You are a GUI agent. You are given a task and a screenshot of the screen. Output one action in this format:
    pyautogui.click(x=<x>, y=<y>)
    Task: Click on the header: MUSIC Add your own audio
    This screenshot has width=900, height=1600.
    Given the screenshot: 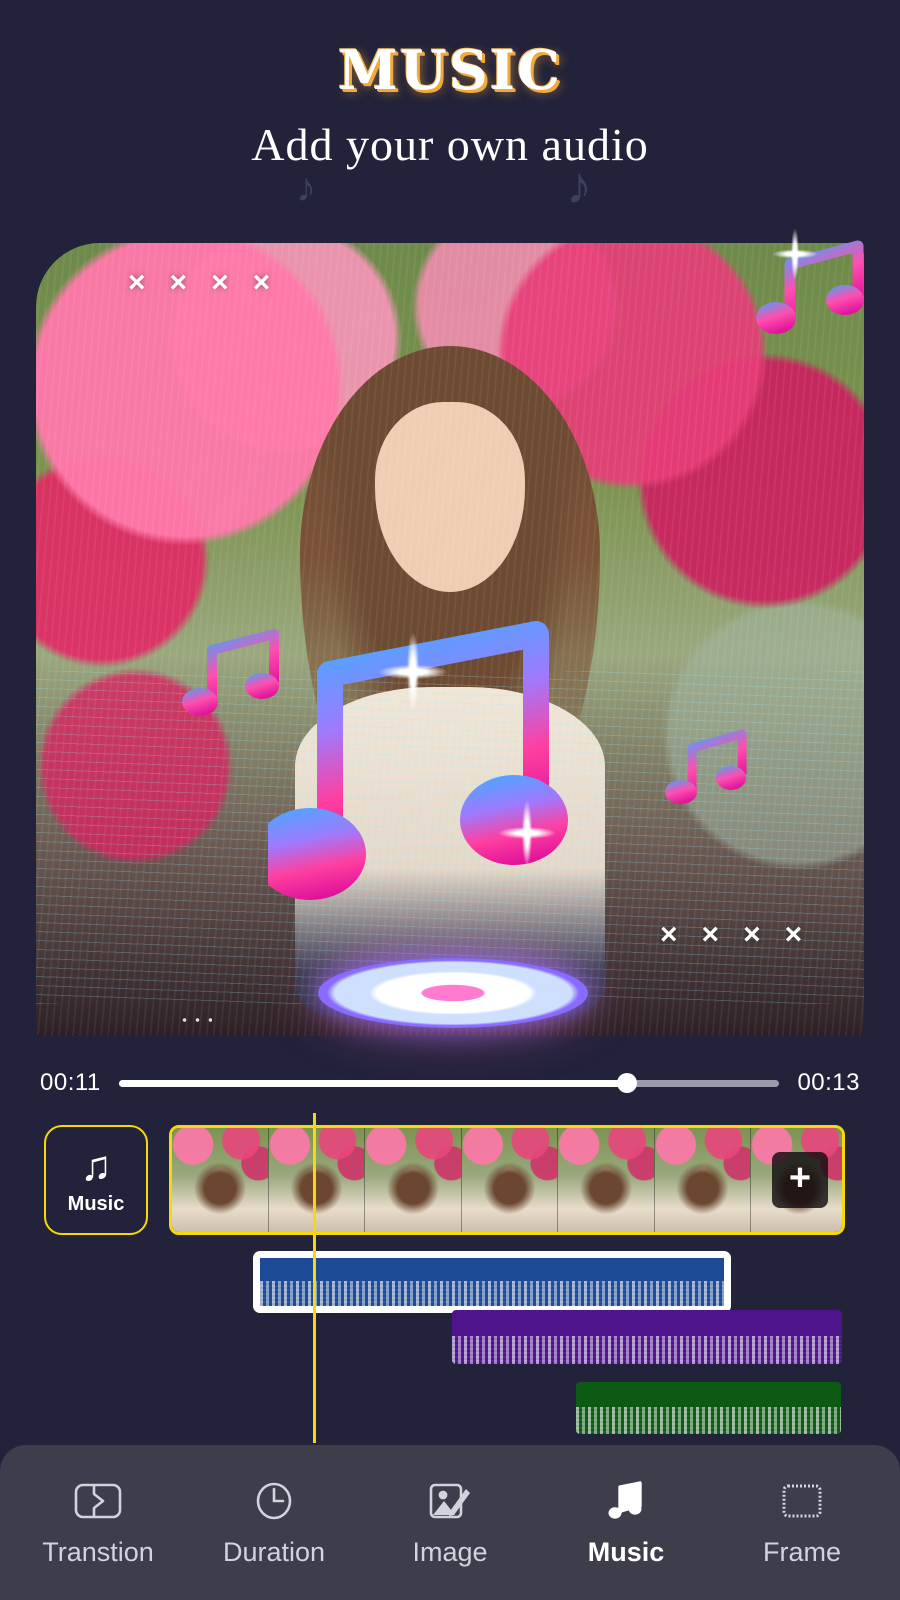 What is the action you would take?
    pyautogui.click(x=450, y=107)
    